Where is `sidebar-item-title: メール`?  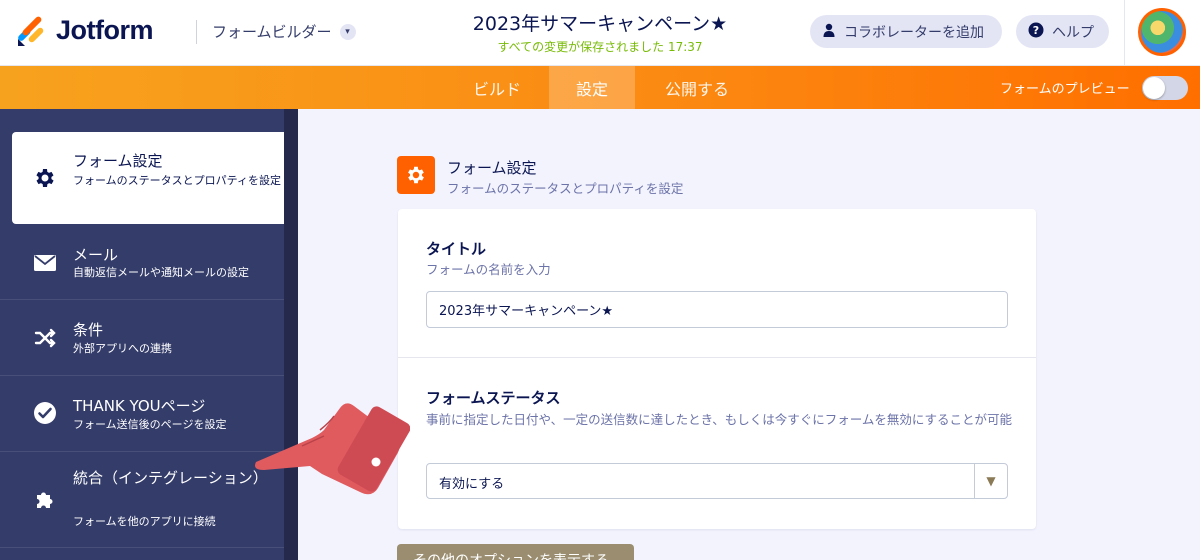 sidebar-item-title: メール is located at coordinates (96, 255).